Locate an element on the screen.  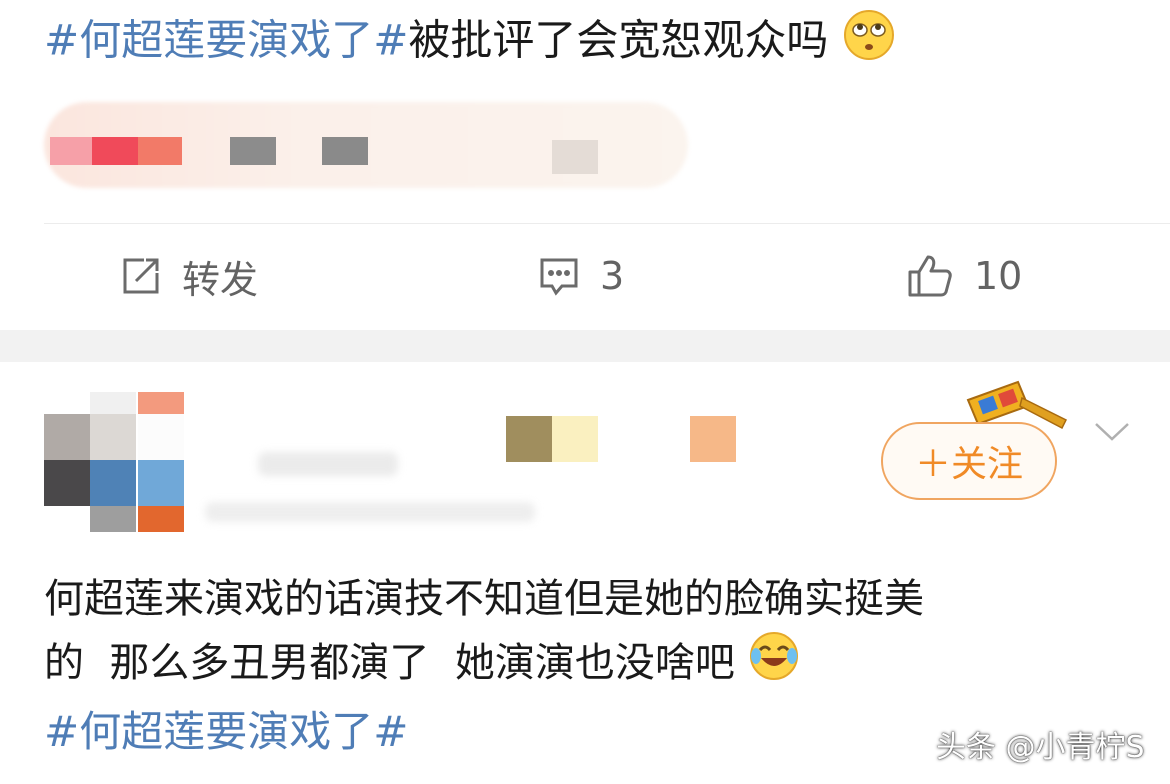
comment-count: 3 is located at coordinates (612, 276).